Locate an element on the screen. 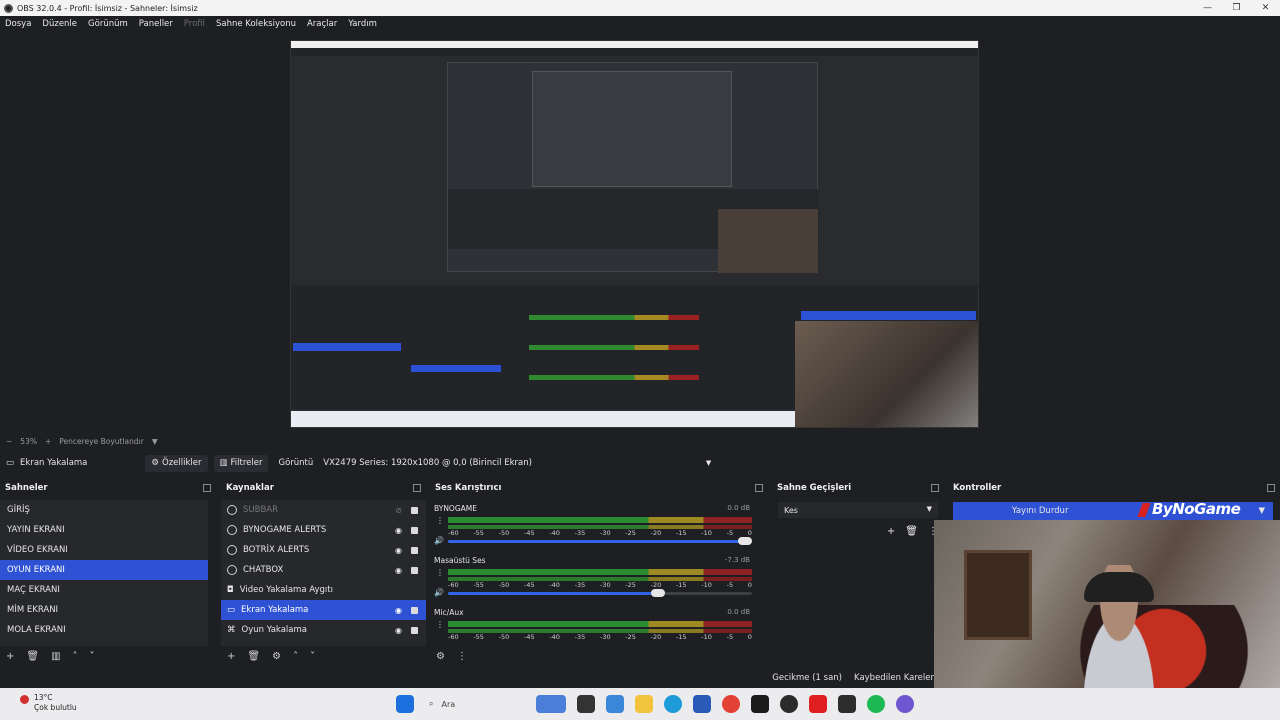 The image size is (1280, 720). taskbar-search: ⌕ Ara is located at coordinates (475, 704).